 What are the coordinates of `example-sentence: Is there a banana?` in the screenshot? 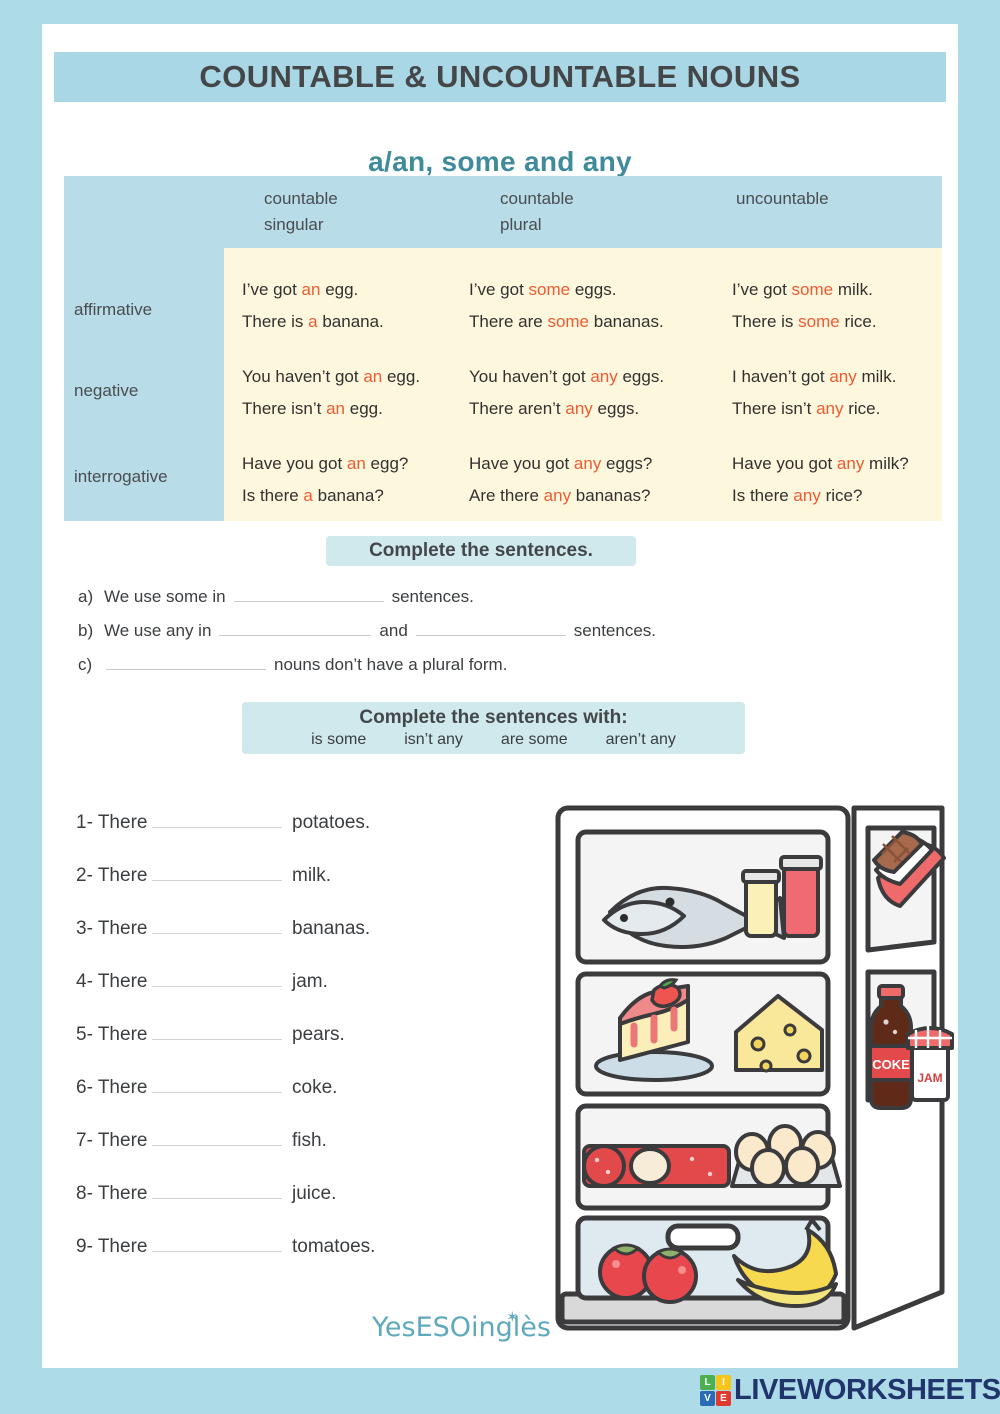 It's located at (313, 495).